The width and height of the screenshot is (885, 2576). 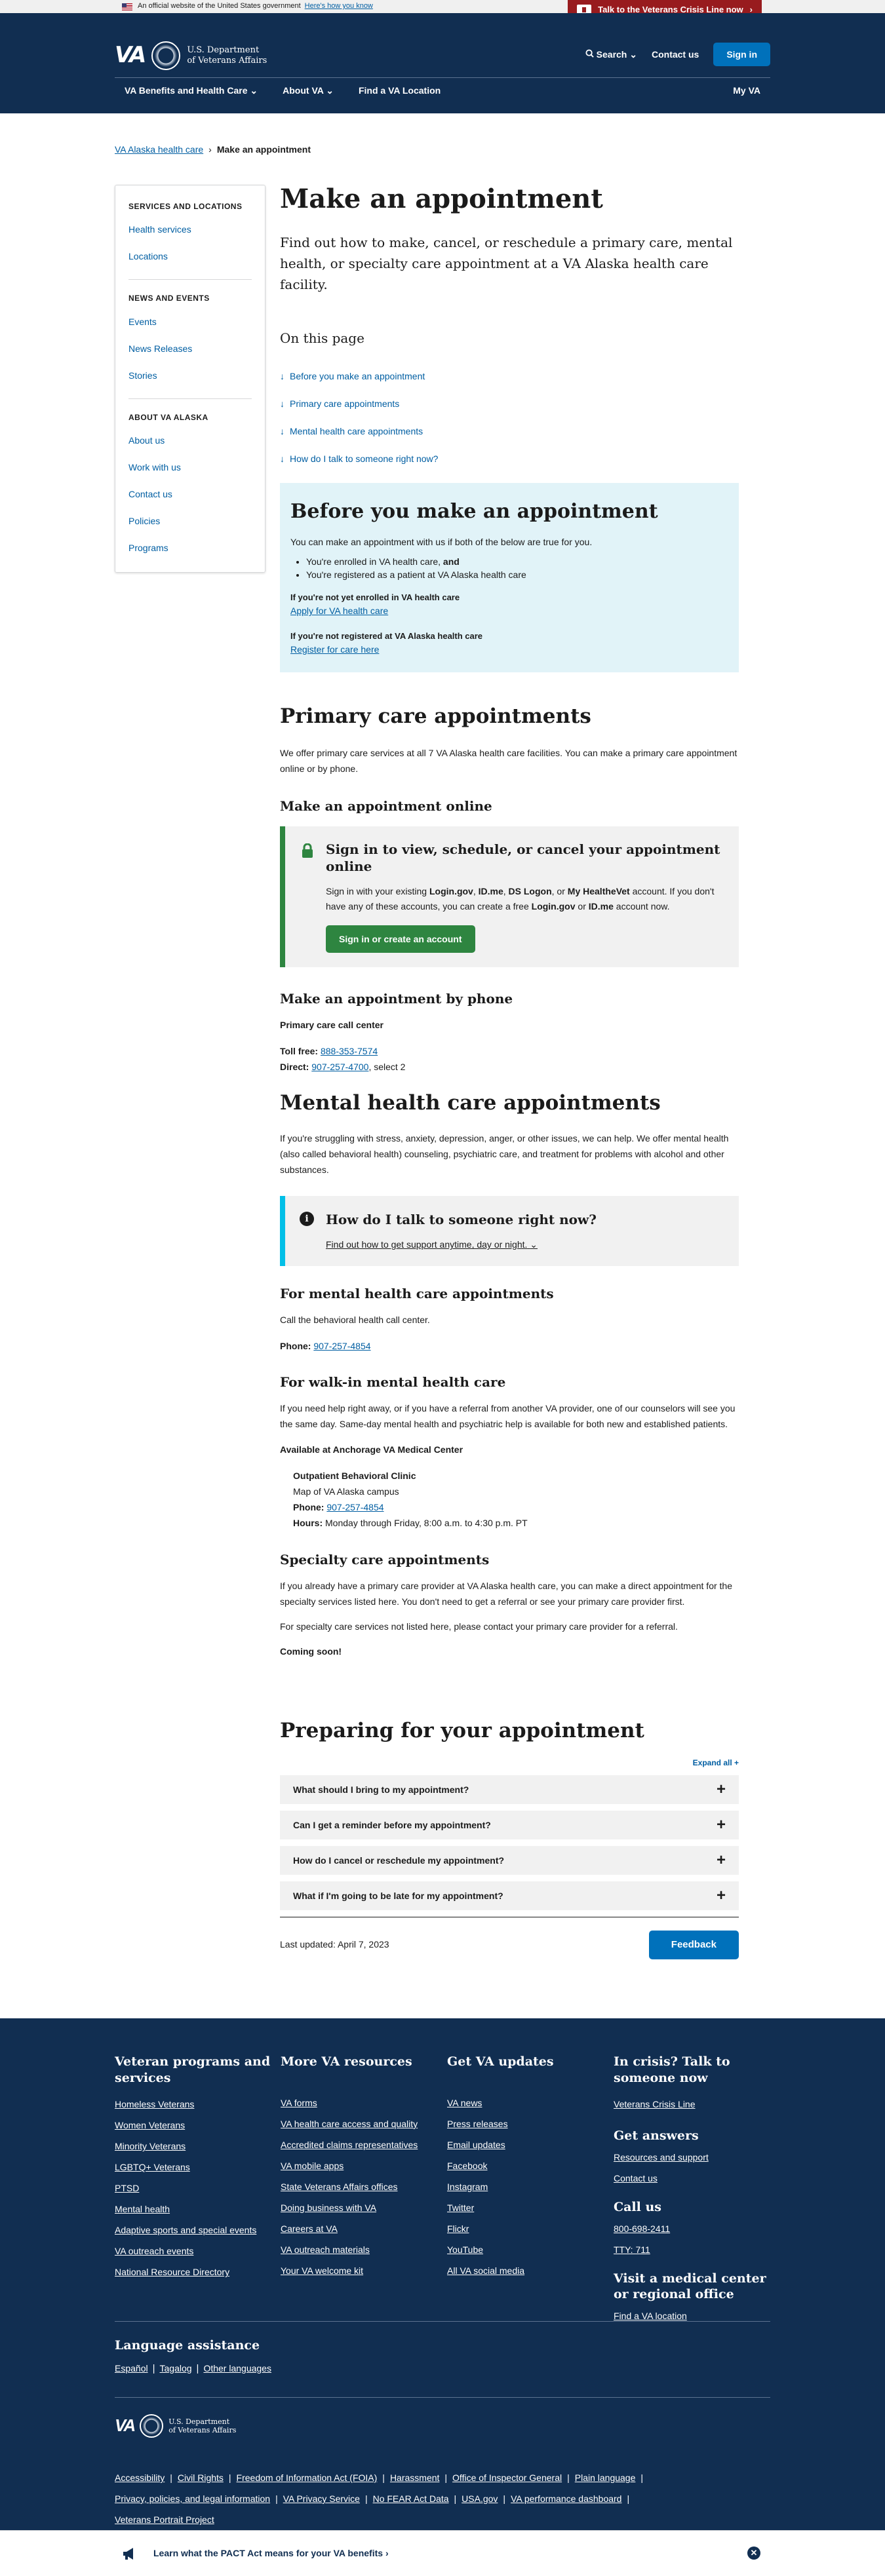 I want to click on footer-link: Doing business with VA, so click(x=359, y=2211).